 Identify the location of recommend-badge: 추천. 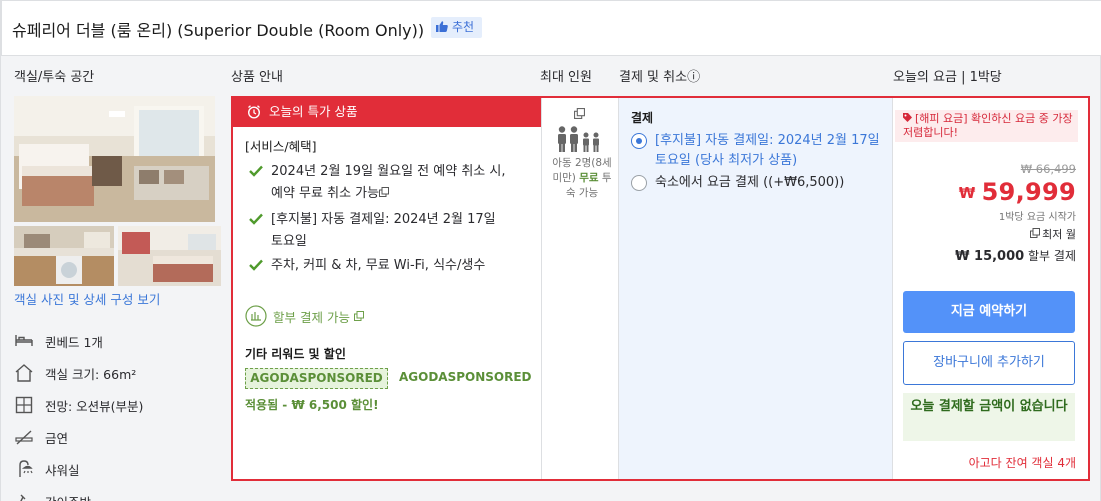
(457, 27).